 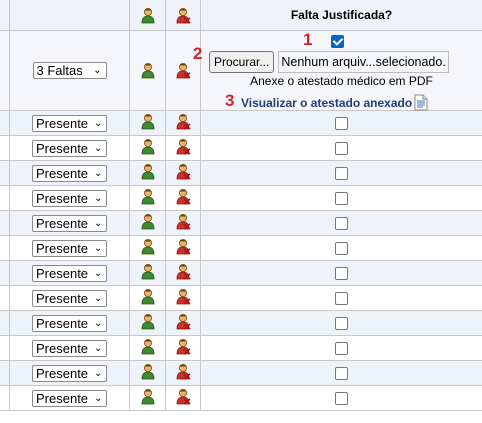 I want to click on document-icon, so click(x=421, y=102).